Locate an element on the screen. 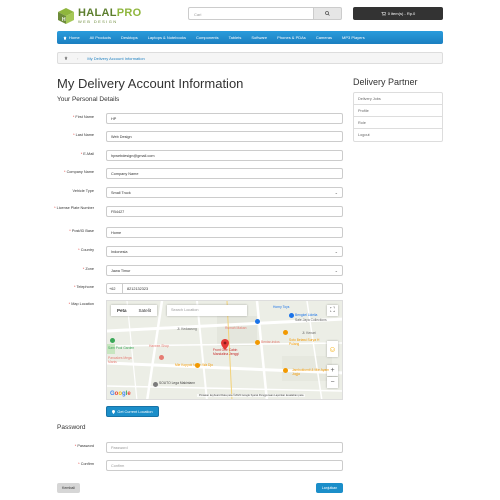 Image resolution: width=500 pixels, height=500 pixels. password-field: Password is located at coordinates (224, 447).